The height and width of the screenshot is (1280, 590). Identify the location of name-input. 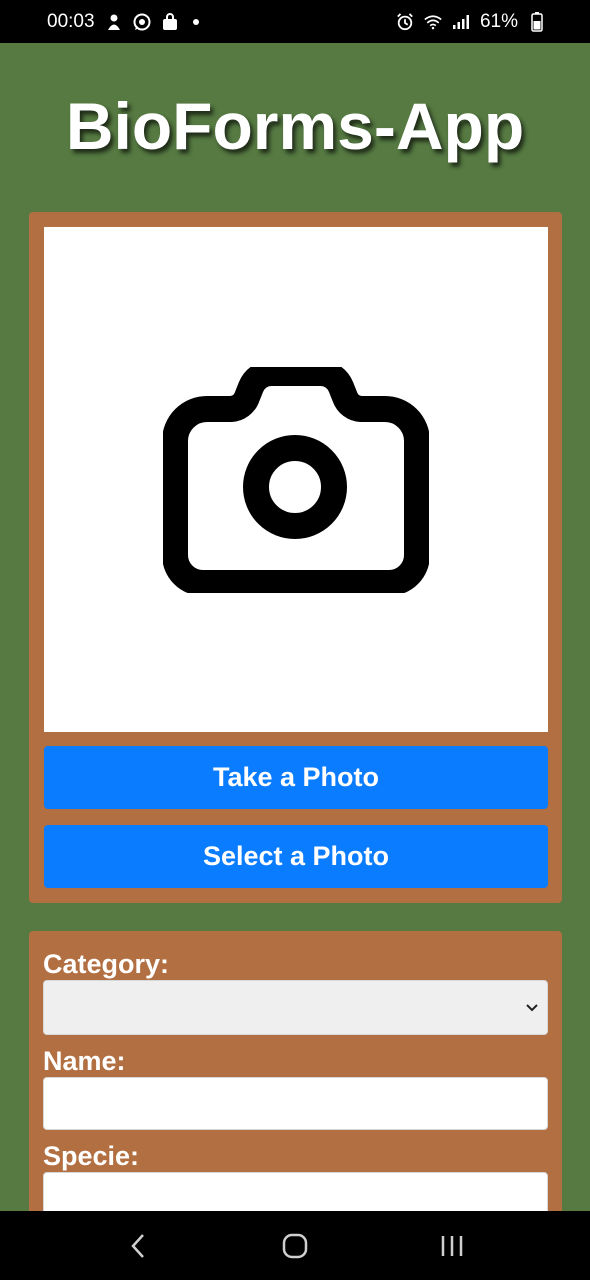
(295, 1103).